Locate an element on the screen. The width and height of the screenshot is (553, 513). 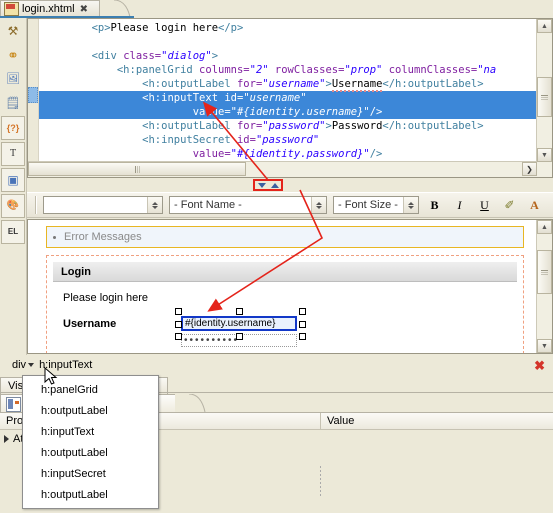
scroll-right-icon: ❯ is located at coordinates (529, 169).